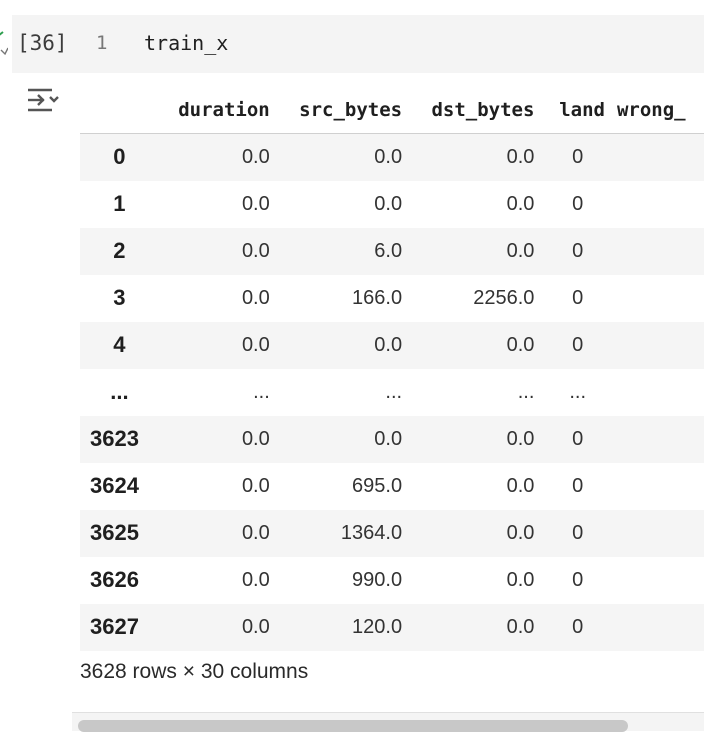  What do you see at coordinates (194, 671) in the screenshot?
I see `dataframe-shape-label: 3628 rows × 30 columns` at bounding box center [194, 671].